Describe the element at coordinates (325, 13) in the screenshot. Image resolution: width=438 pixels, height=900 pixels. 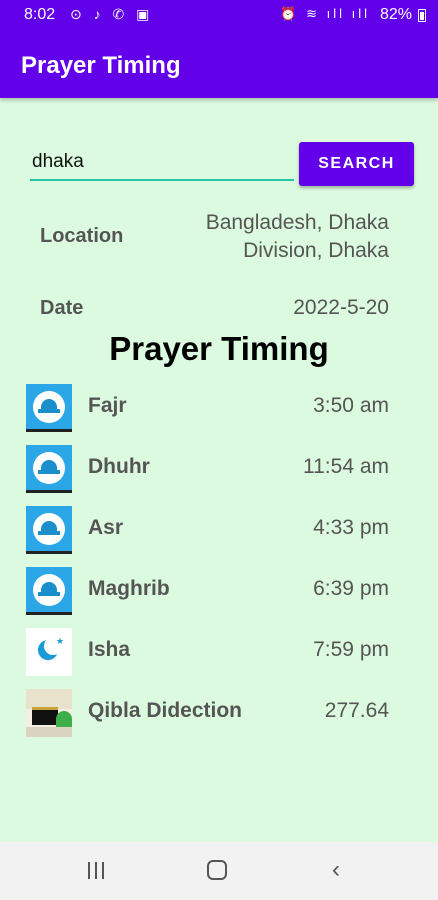
I see `signal-icons: ⏰ ≋ ıll ıll` at that location.